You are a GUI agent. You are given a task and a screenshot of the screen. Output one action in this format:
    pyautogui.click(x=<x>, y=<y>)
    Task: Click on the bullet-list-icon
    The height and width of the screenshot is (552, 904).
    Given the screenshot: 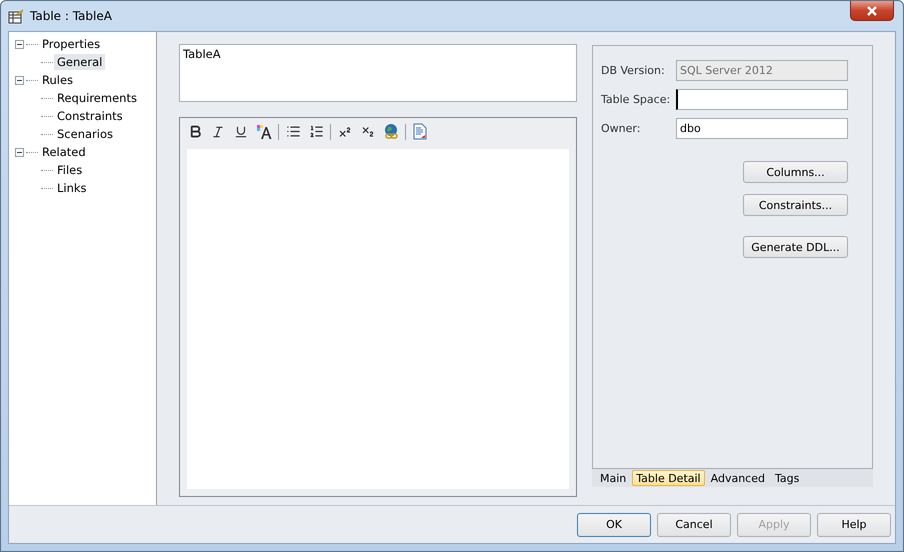 What is the action you would take?
    pyautogui.click(x=293, y=131)
    